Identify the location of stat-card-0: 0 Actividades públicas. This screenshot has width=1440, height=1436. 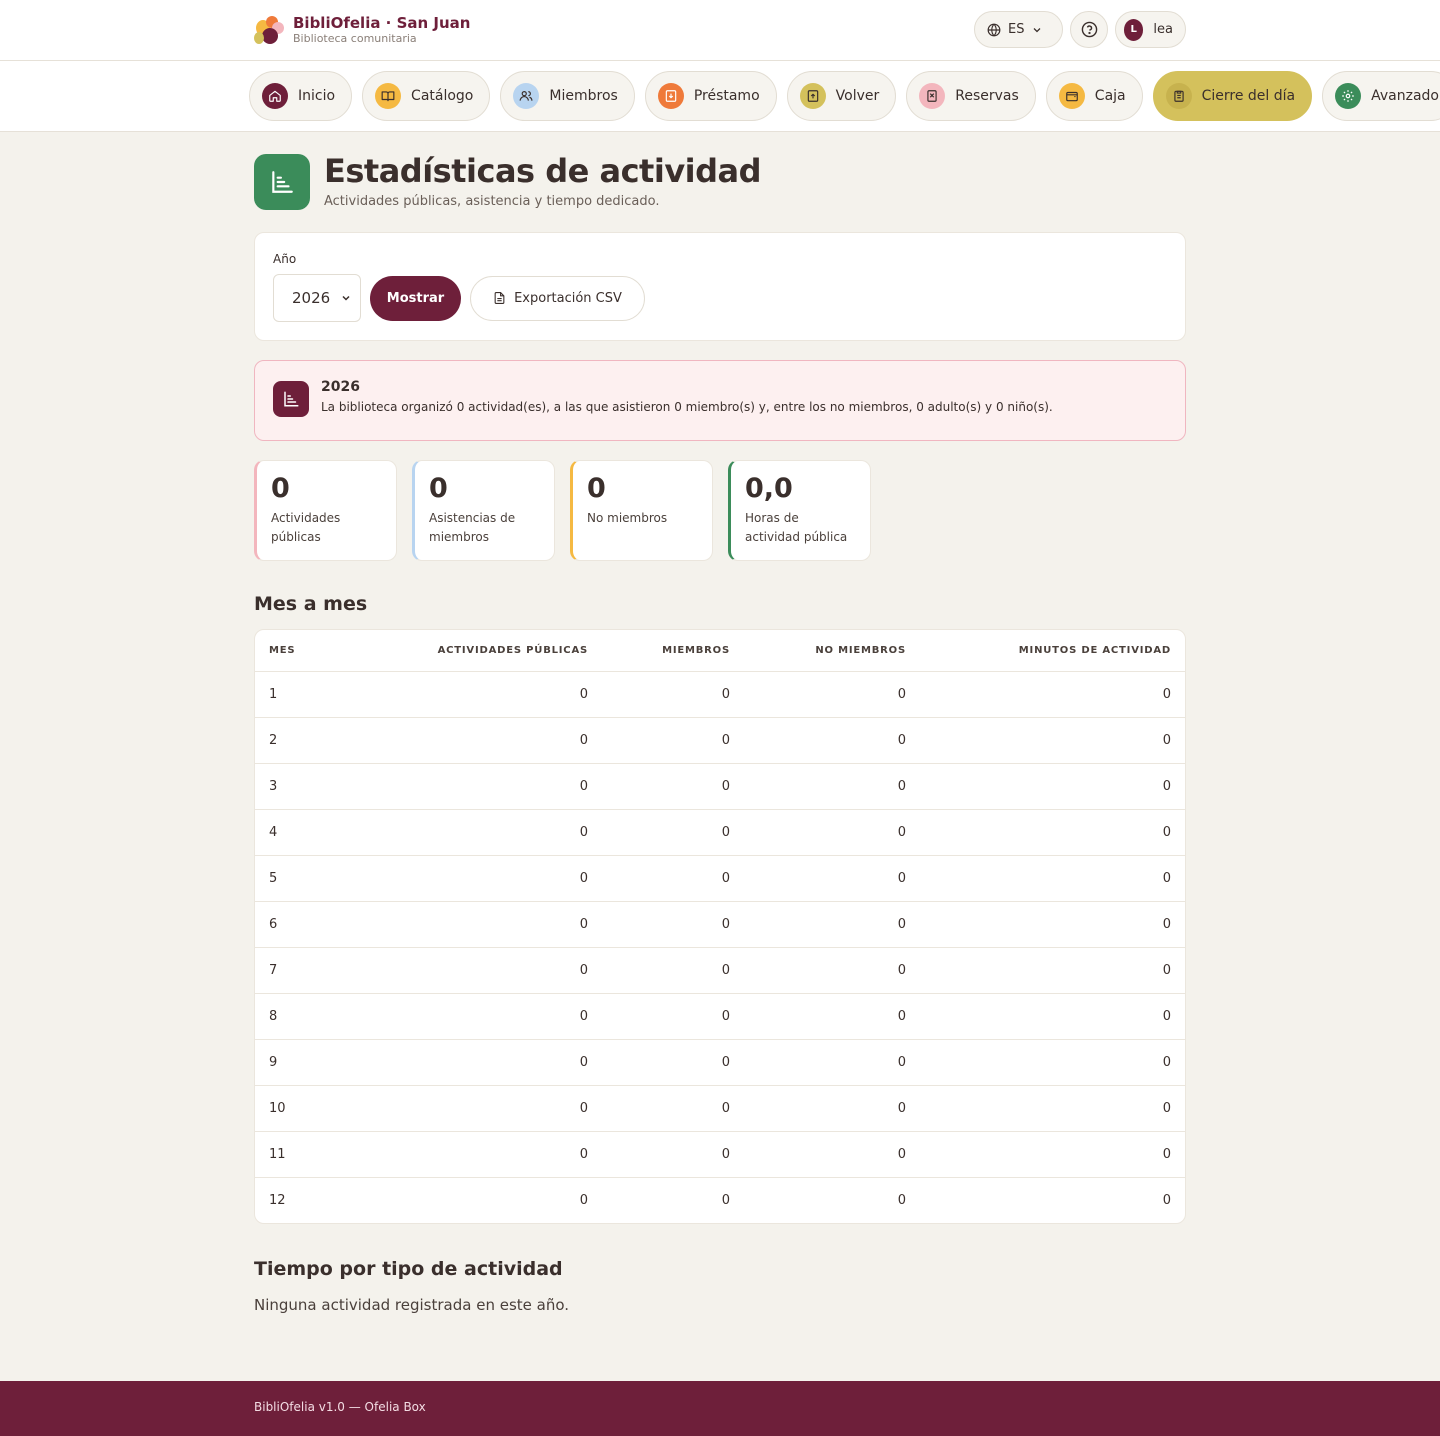
(325, 510).